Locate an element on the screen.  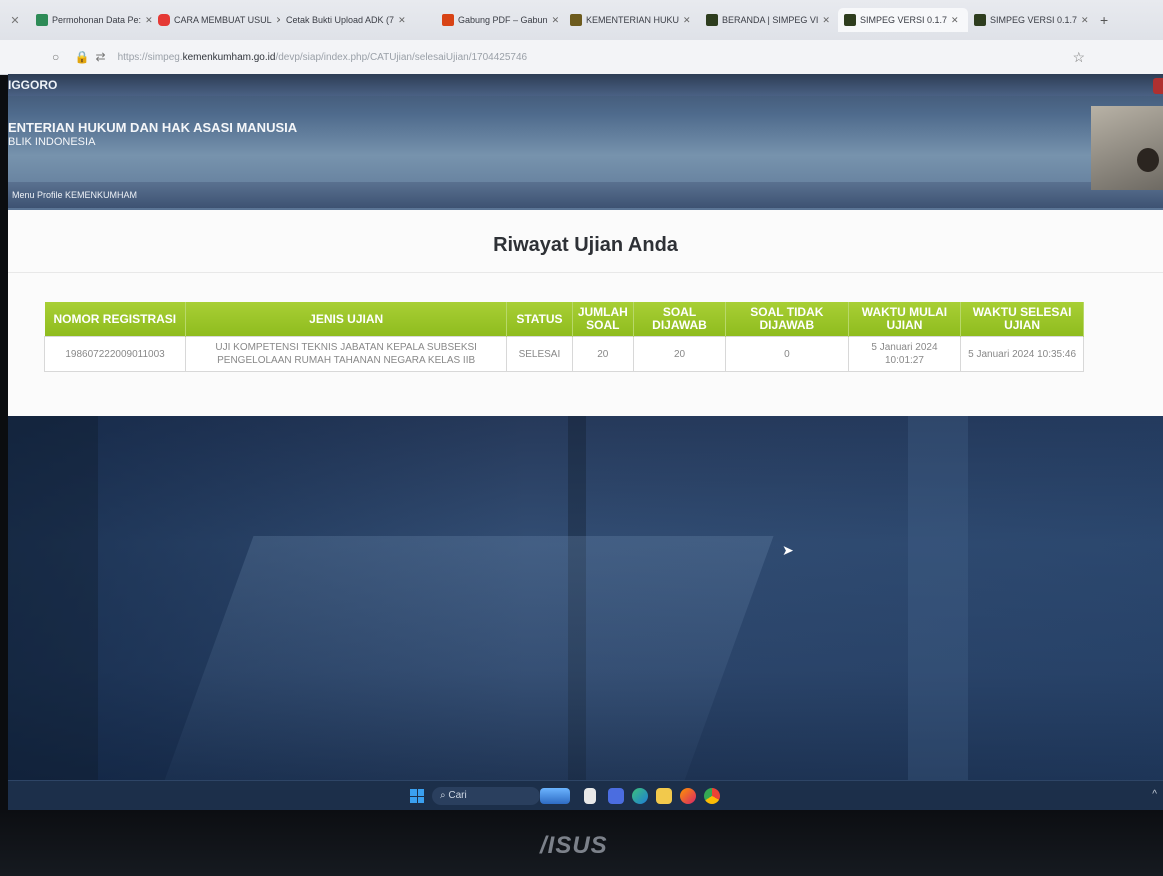
user-name-strip: IGGORO is located at coordinates (585, 85).